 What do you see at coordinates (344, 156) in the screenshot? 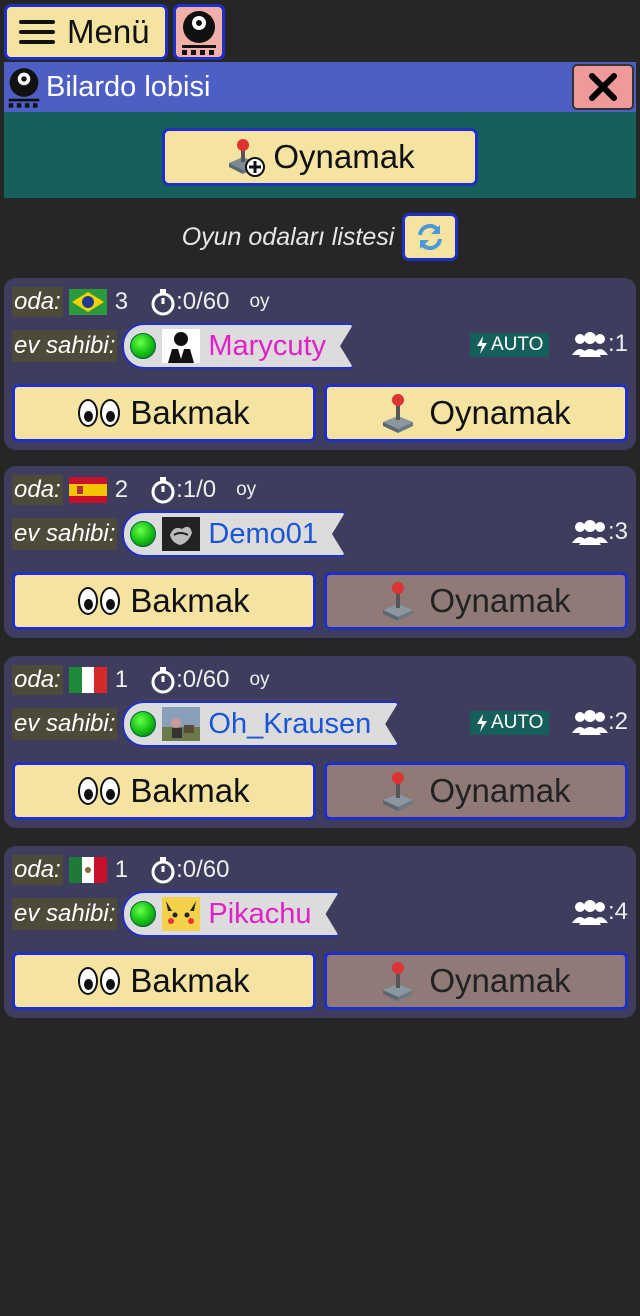
I see `create-game-label: Oynamak` at bounding box center [344, 156].